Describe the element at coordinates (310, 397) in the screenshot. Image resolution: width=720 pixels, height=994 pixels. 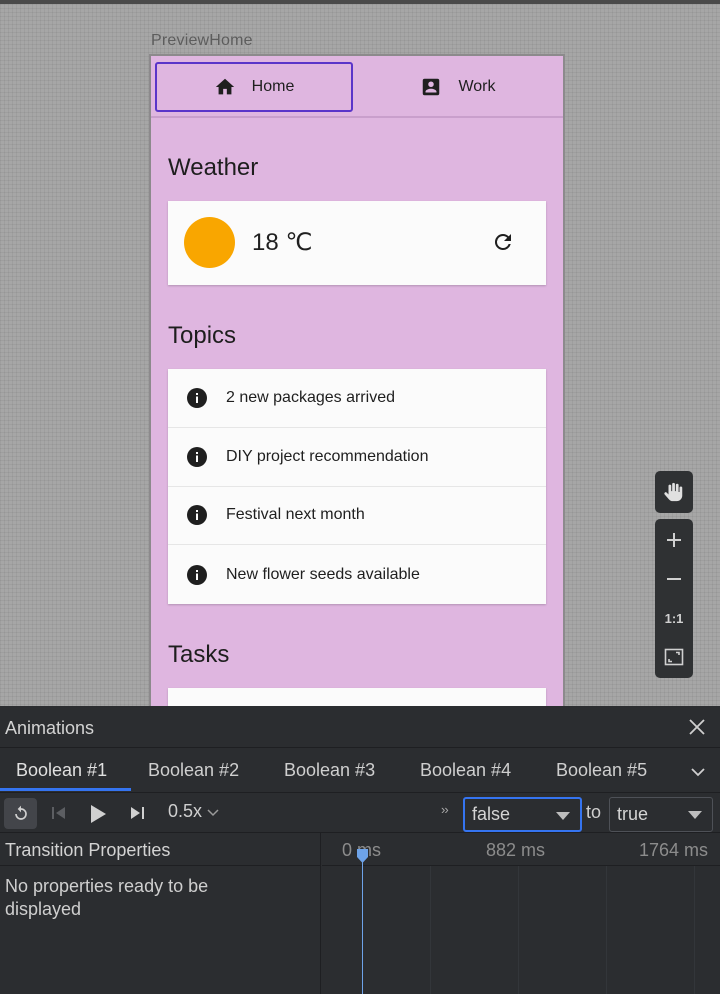
I see `topic-label: 2 new packages arrived` at that location.